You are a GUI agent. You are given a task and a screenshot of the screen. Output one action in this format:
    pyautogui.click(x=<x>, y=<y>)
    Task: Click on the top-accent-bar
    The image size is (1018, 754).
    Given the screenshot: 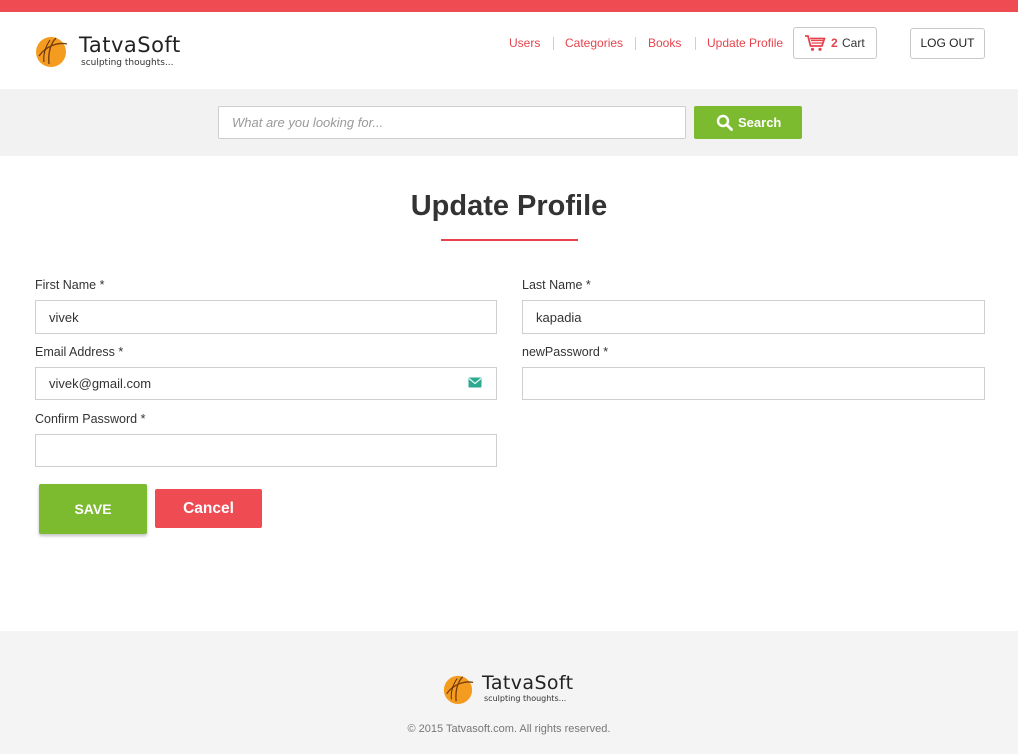 What is the action you would take?
    pyautogui.click(x=509, y=6)
    